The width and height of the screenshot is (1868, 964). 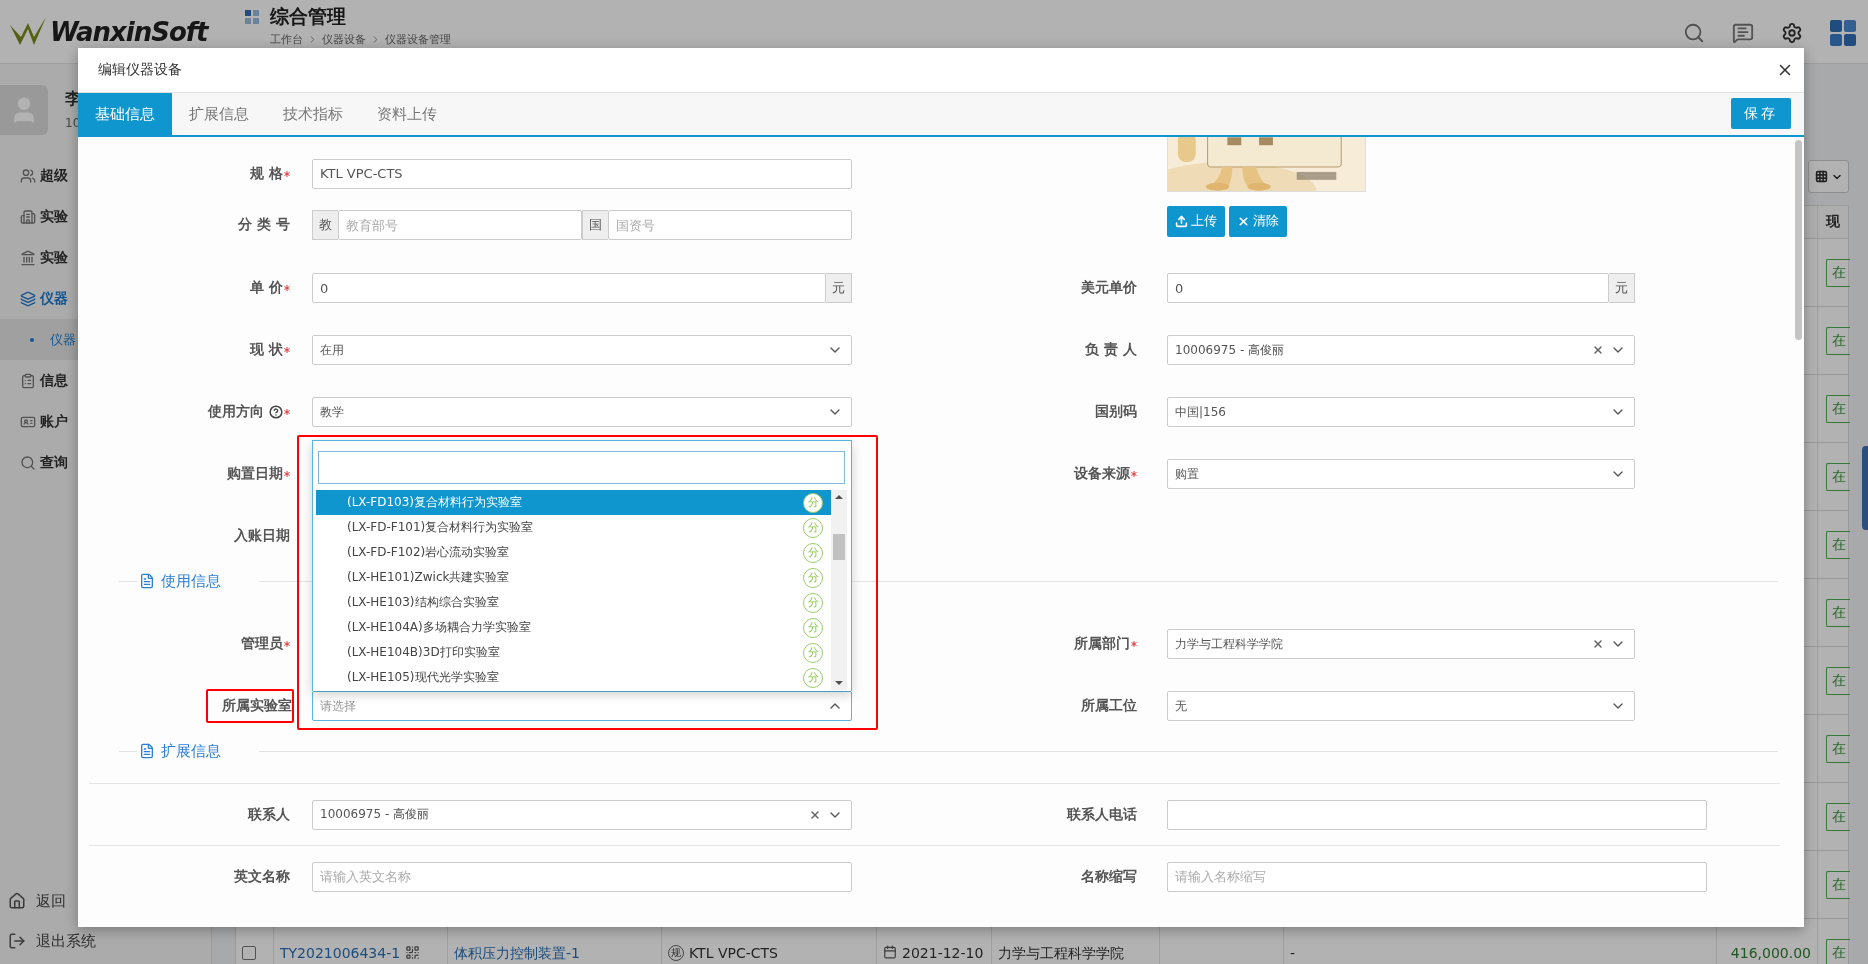 I want to click on cell-text: -, so click(x=1293, y=953).